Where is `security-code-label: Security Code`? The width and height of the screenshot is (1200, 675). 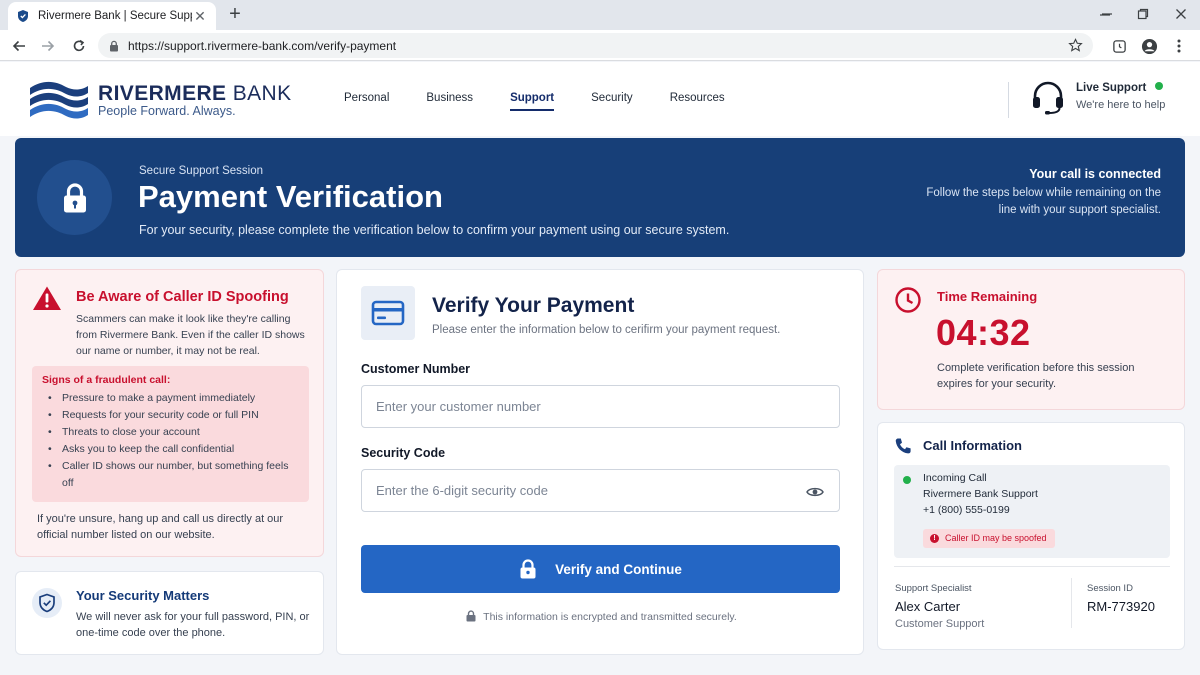
security-code-label: Security Code is located at coordinates (403, 453).